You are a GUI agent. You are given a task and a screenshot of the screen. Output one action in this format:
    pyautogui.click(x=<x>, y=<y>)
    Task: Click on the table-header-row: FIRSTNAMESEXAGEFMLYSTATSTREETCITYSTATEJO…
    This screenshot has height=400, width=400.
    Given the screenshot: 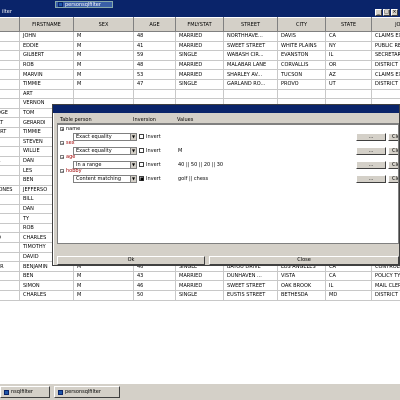 What is the action you would take?
    pyautogui.click(x=200, y=24)
    